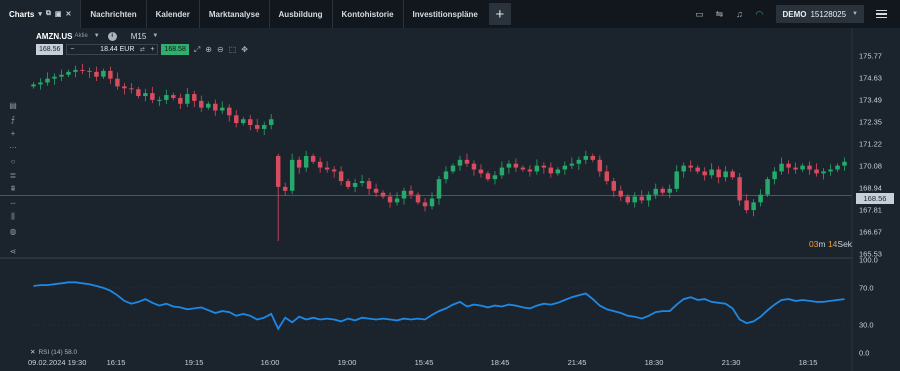 Image resolution: width=900 pixels, height=371 pixels. I want to click on zoom-out-icon: ⊖, so click(220, 49).